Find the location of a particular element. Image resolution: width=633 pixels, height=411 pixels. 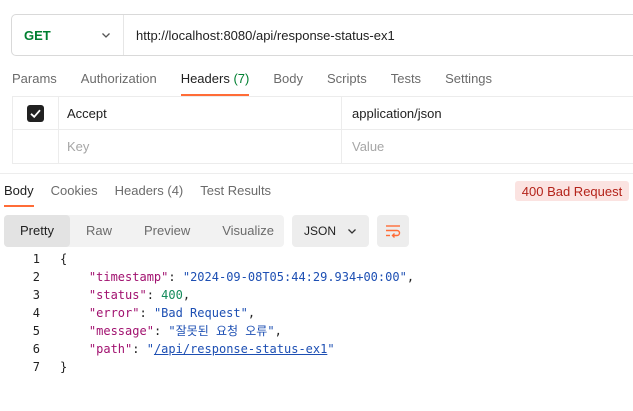

section-divider is located at coordinates (316, 173).